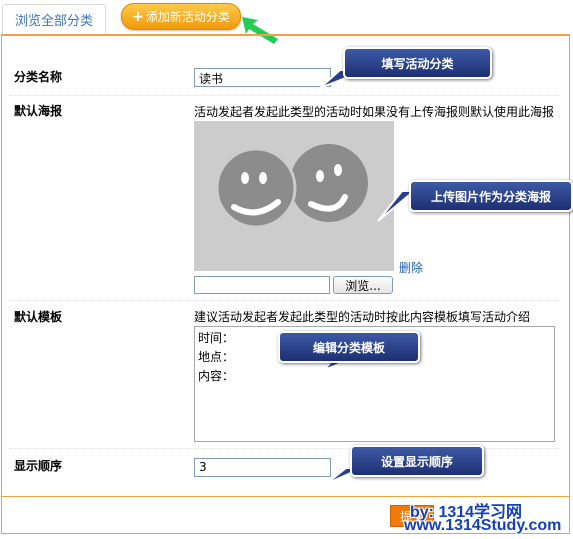  Describe the element at coordinates (53, 21) in the screenshot. I see `tab-browse-label: 浏览全部分类` at that location.